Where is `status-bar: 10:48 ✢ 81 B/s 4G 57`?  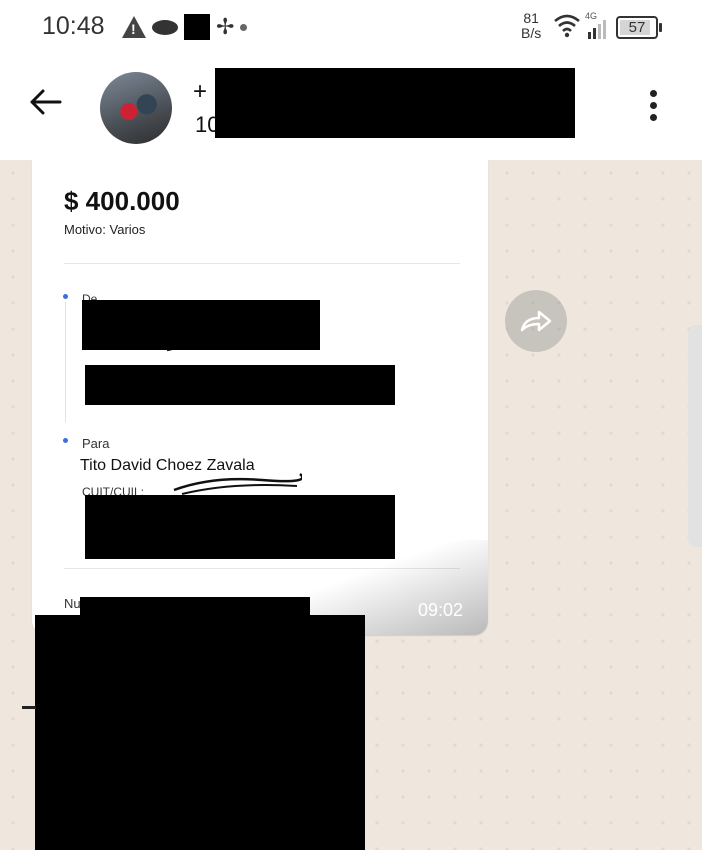
status-bar: 10:48 ✢ 81 B/s 4G 57 is located at coordinates (351, 26).